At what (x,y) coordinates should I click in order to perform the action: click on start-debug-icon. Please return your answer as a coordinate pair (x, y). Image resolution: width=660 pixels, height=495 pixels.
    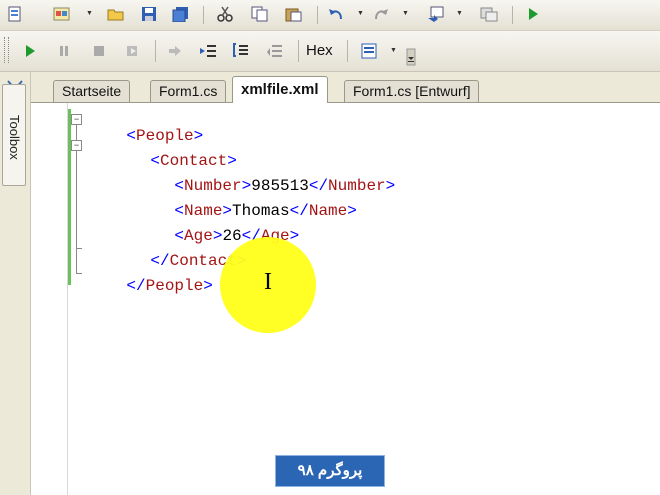
    Looking at the image, I should click on (30, 51).